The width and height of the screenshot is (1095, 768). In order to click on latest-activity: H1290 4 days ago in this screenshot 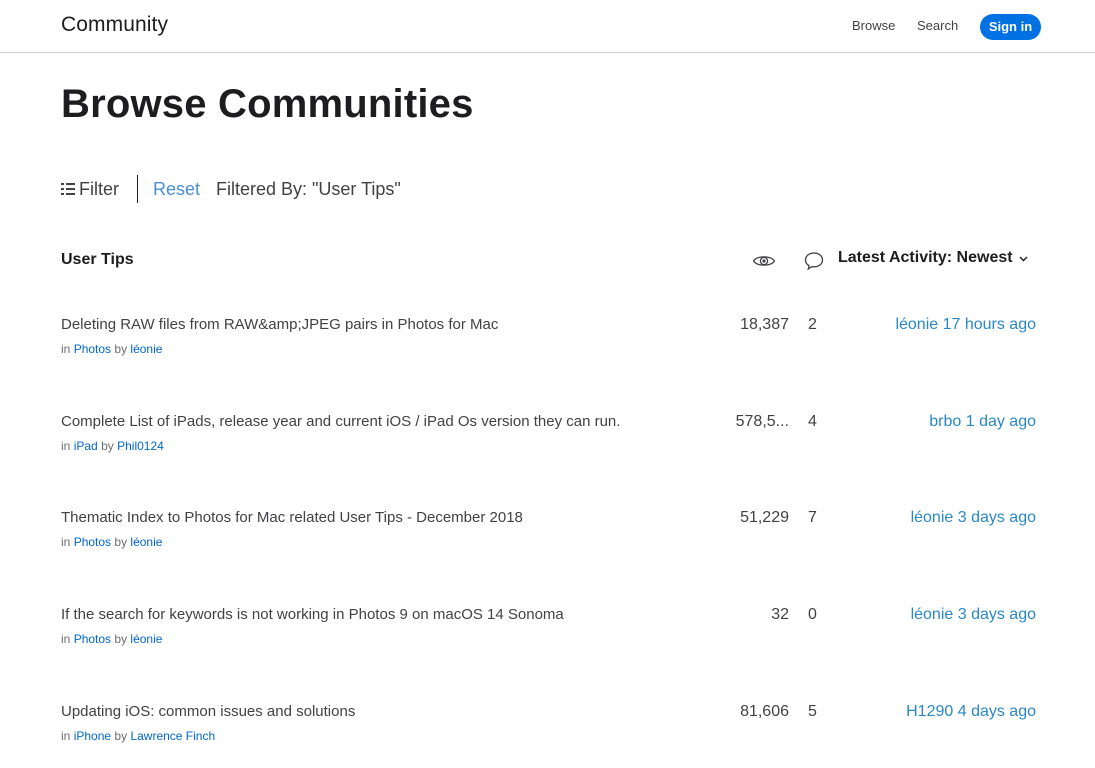, I will do `click(971, 712)`.